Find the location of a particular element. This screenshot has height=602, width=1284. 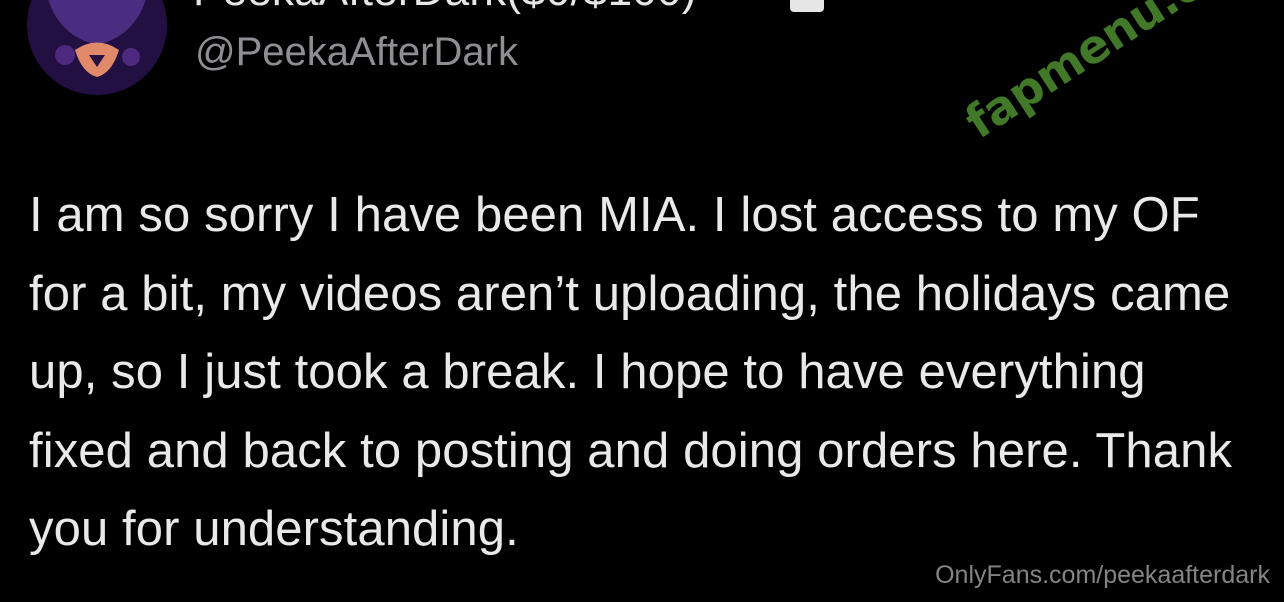

site-watermark: fapmenu.com is located at coordinates (1116, 74).